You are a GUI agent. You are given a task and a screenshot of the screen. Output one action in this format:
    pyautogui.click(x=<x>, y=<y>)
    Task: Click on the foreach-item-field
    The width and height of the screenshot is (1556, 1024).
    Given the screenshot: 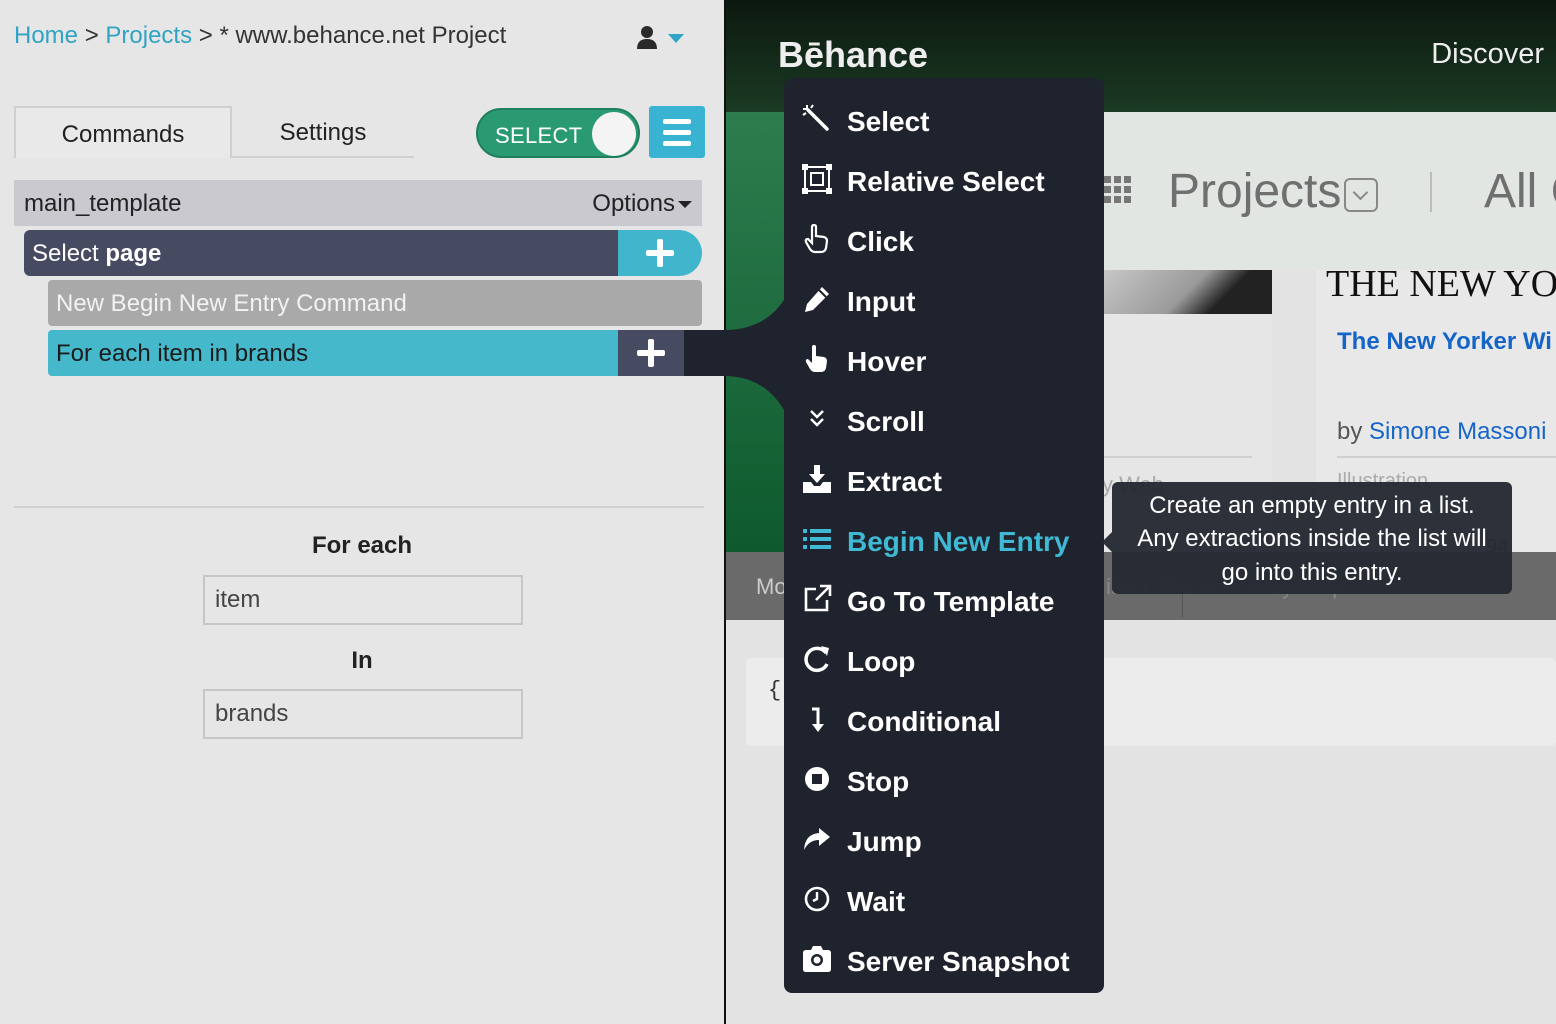 What is the action you would take?
    pyautogui.click(x=363, y=600)
    